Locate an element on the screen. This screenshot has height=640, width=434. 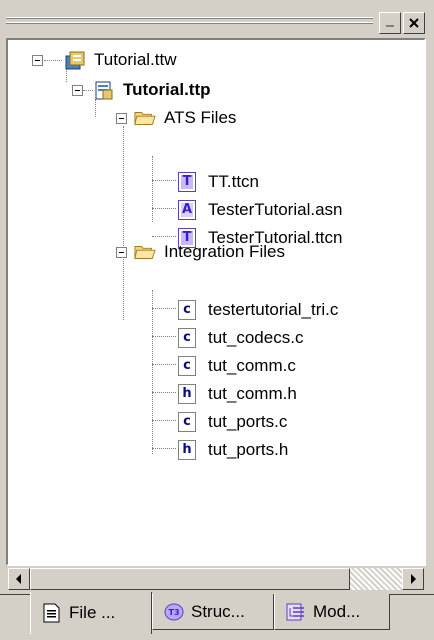
tree-node-file: c tut_comm.c is located at coordinates (237, 366).